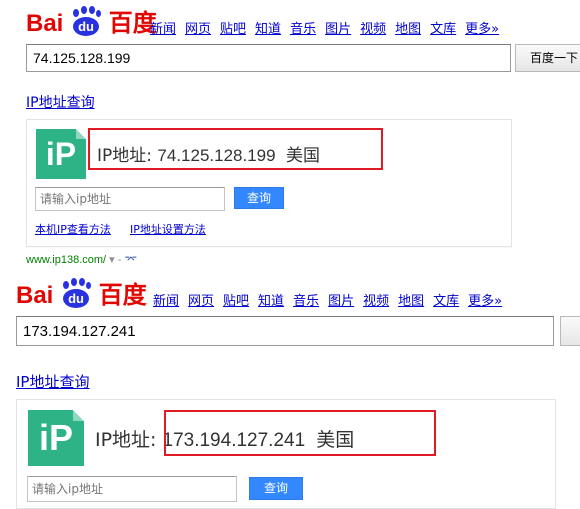 This screenshot has width=580, height=509. What do you see at coordinates (122, 295) in the screenshot?
I see `logo-text-baidu-cn: 百度` at bounding box center [122, 295].